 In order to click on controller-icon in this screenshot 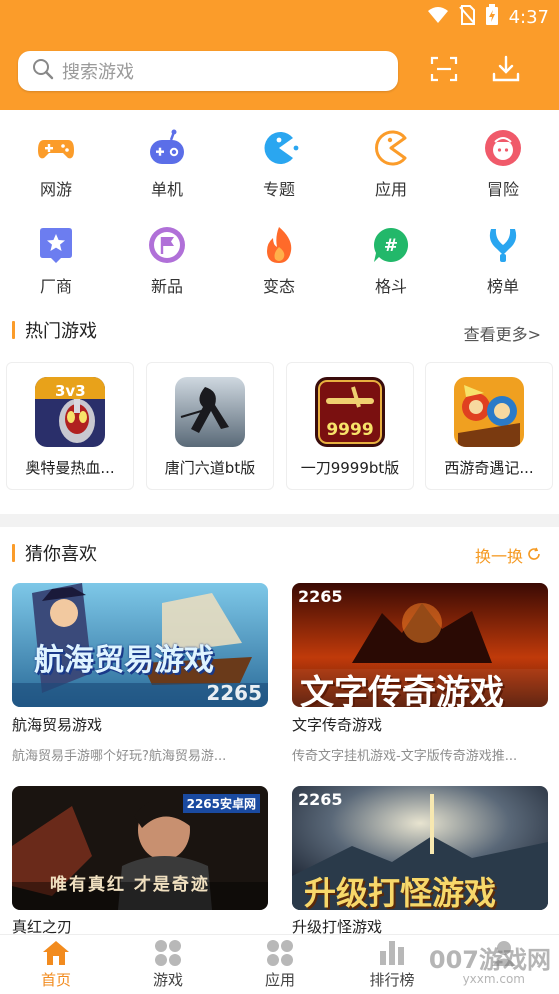, I will do `click(167, 148)`.